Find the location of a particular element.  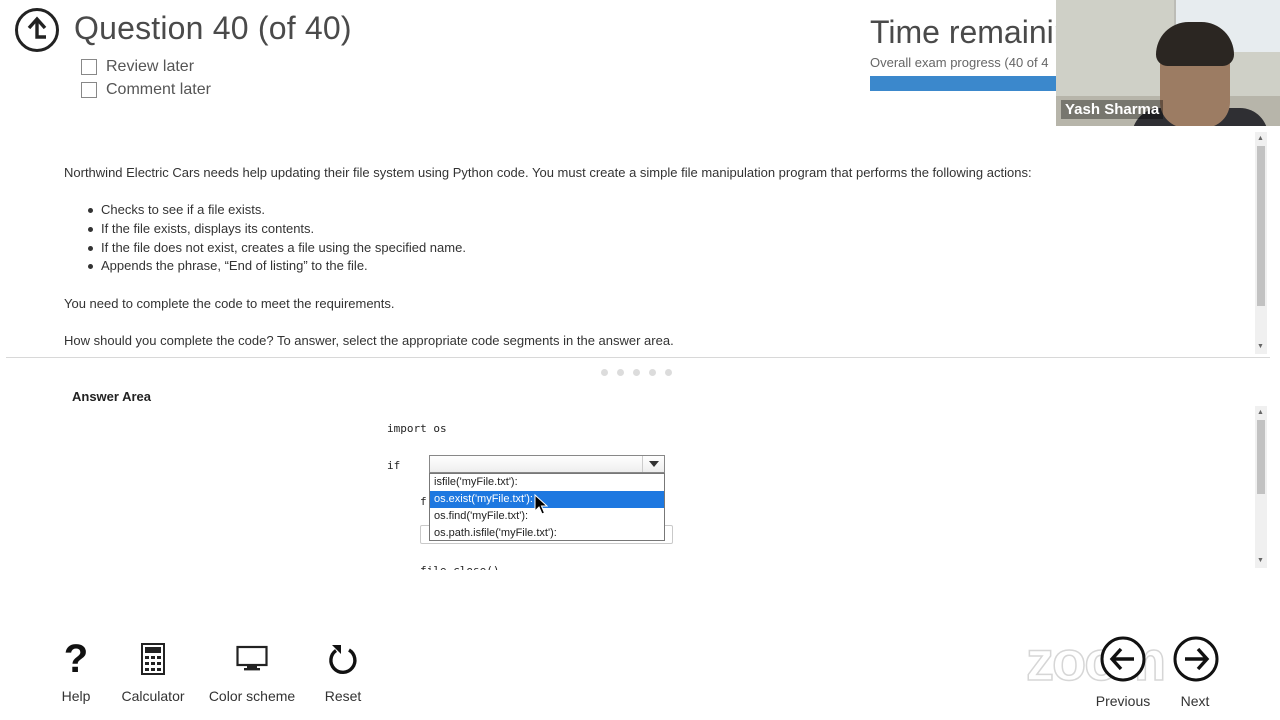

dropdown-option: os.path.isfile('myFile.txt'): is located at coordinates (547, 533).